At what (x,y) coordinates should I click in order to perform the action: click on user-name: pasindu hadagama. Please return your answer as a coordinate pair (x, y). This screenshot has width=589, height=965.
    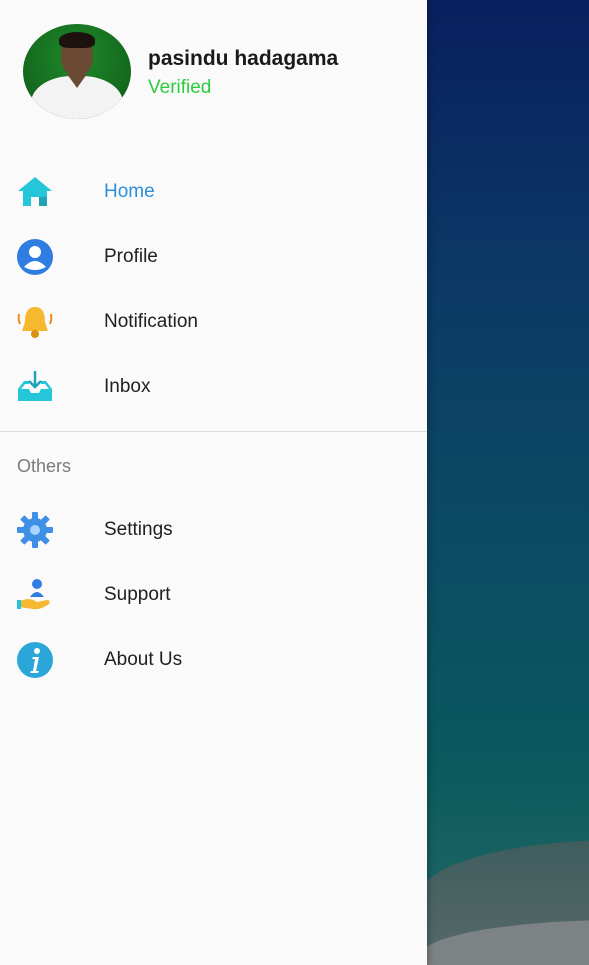
    Looking at the image, I should click on (243, 58).